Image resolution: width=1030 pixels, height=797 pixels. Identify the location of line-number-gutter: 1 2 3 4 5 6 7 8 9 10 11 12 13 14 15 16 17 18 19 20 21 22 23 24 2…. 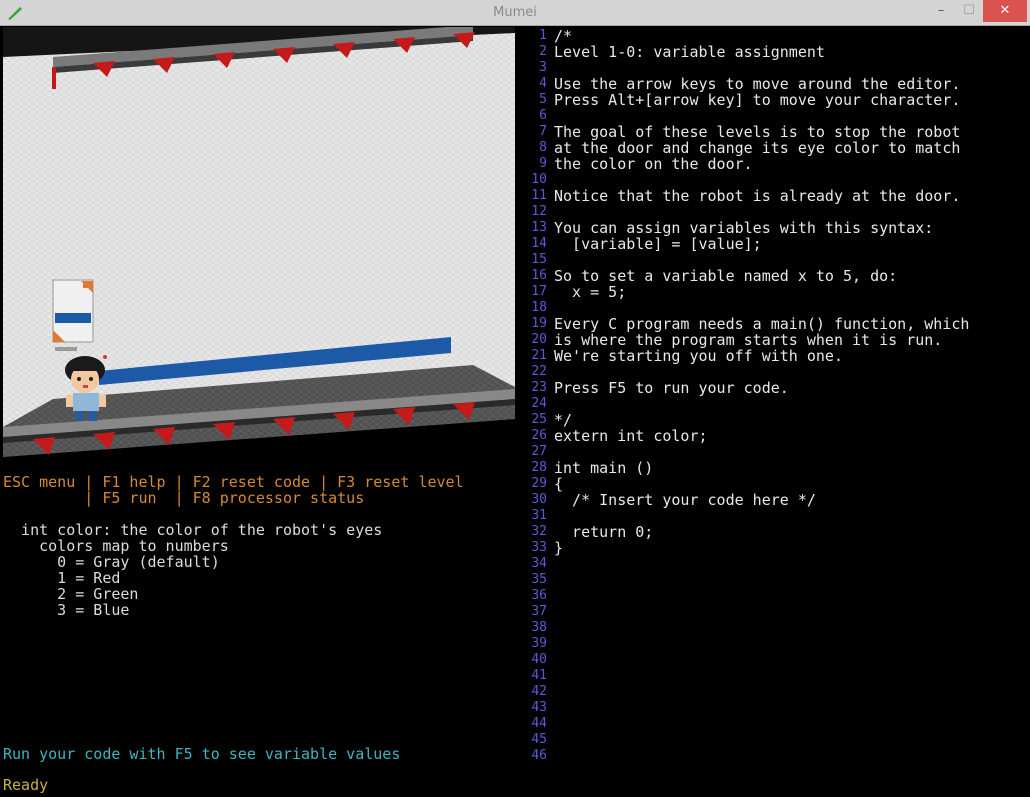
(532, 410).